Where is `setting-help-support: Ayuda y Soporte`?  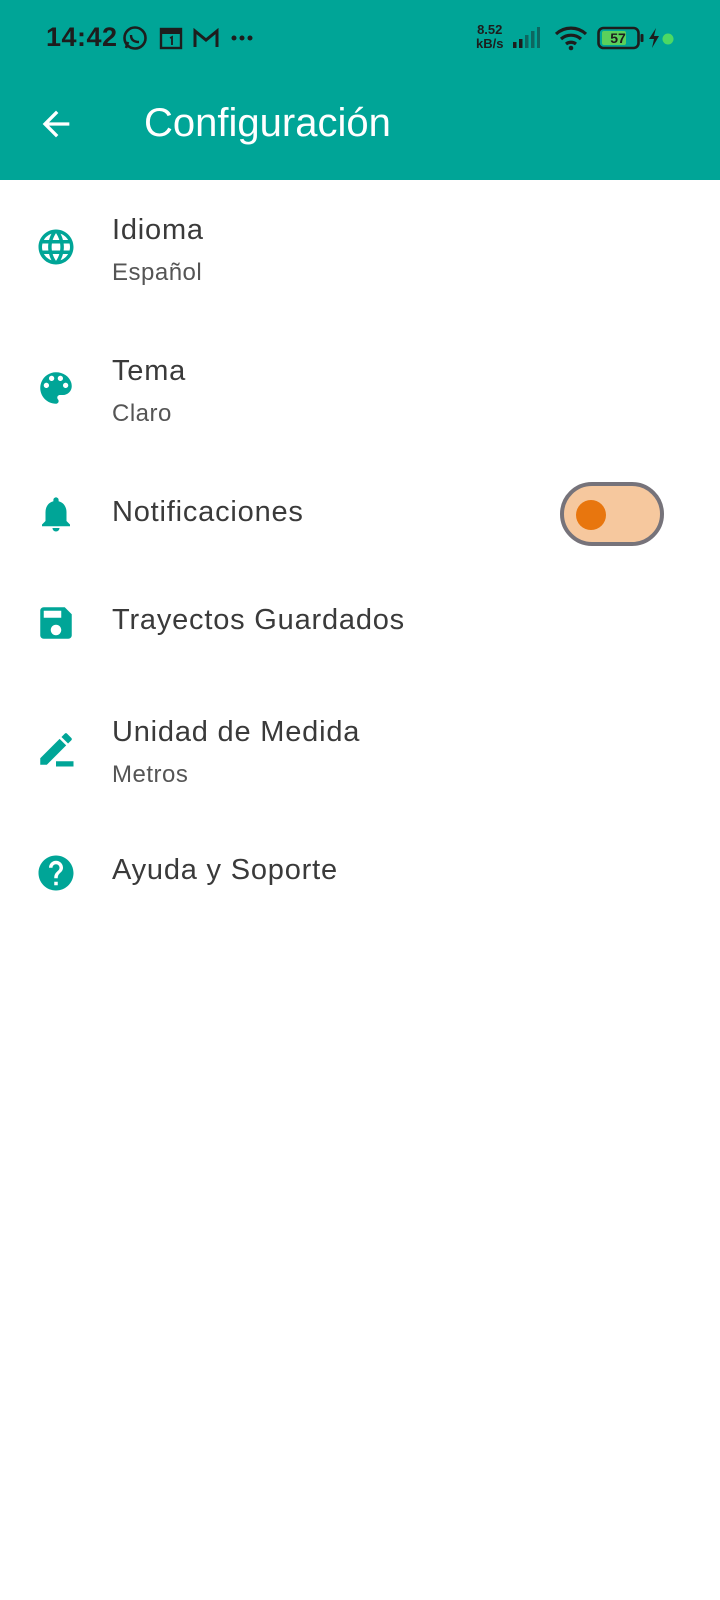
setting-help-support: Ayuda y Soporte is located at coordinates (360, 872).